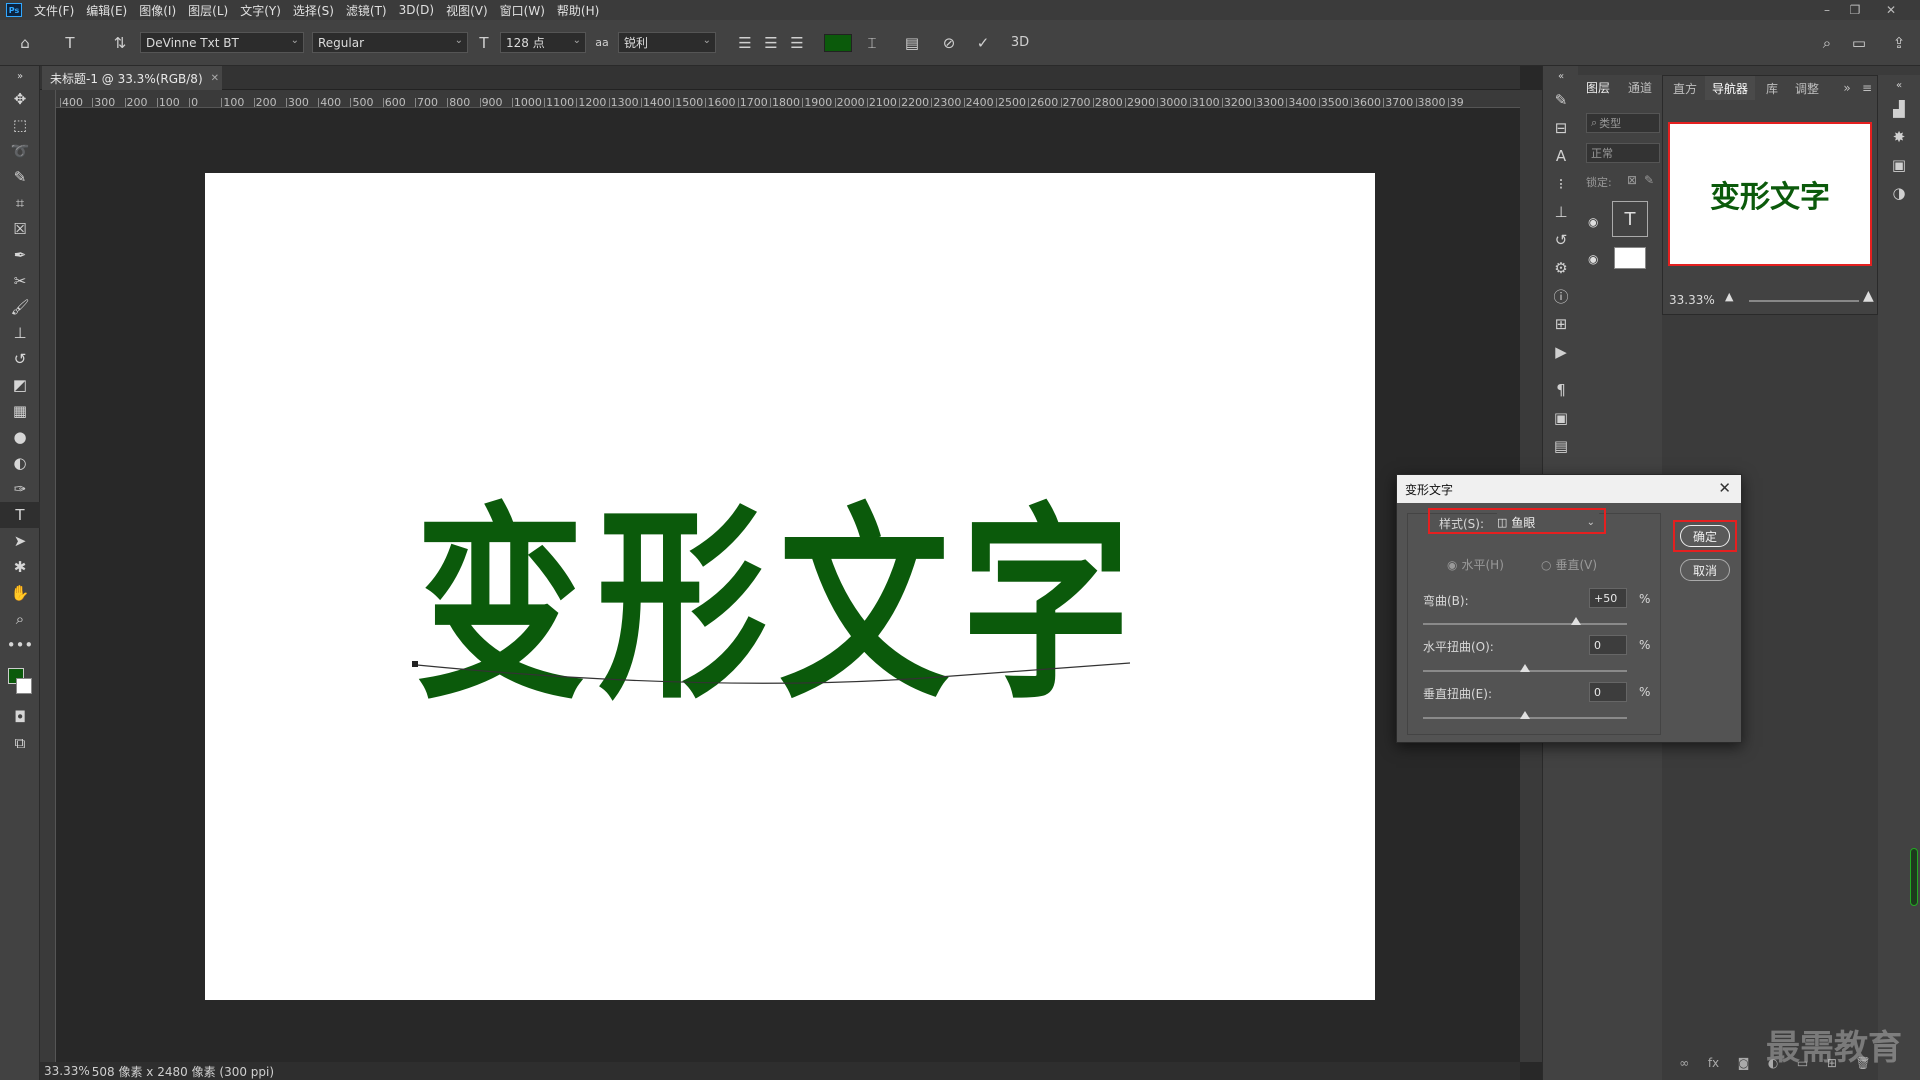 The image size is (1920, 1080). What do you see at coordinates (20, 515) in the screenshot?
I see `type-tool-icon: T` at bounding box center [20, 515].